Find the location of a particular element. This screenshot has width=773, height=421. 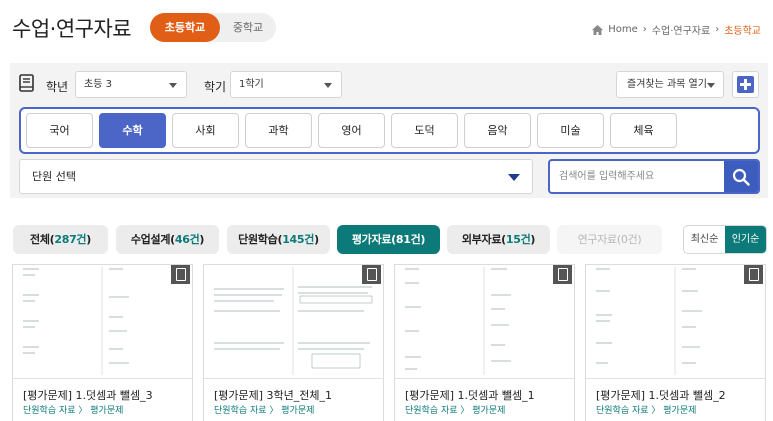

resource-card: [평가문제] 3학년_전체_1 단원학습 자료 〉 평가문제 is located at coordinates (293, 342).